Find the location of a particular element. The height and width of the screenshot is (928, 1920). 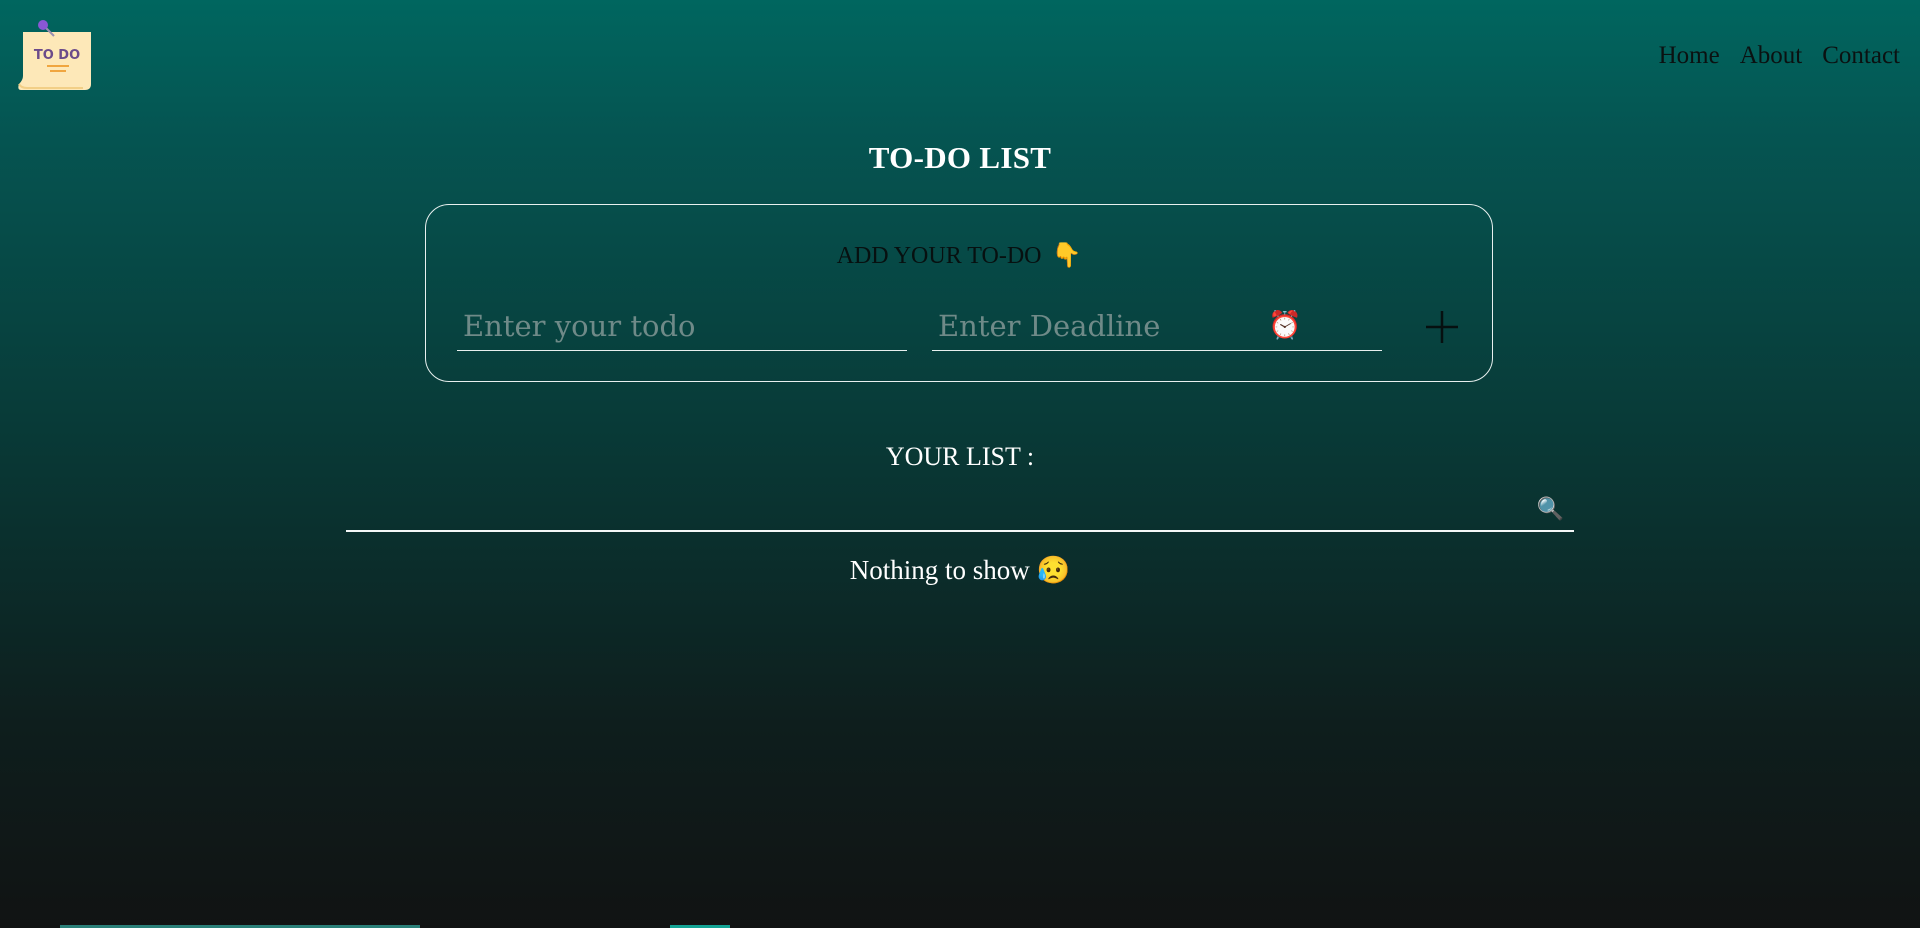

logo-text: TO DO is located at coordinates (57, 55).